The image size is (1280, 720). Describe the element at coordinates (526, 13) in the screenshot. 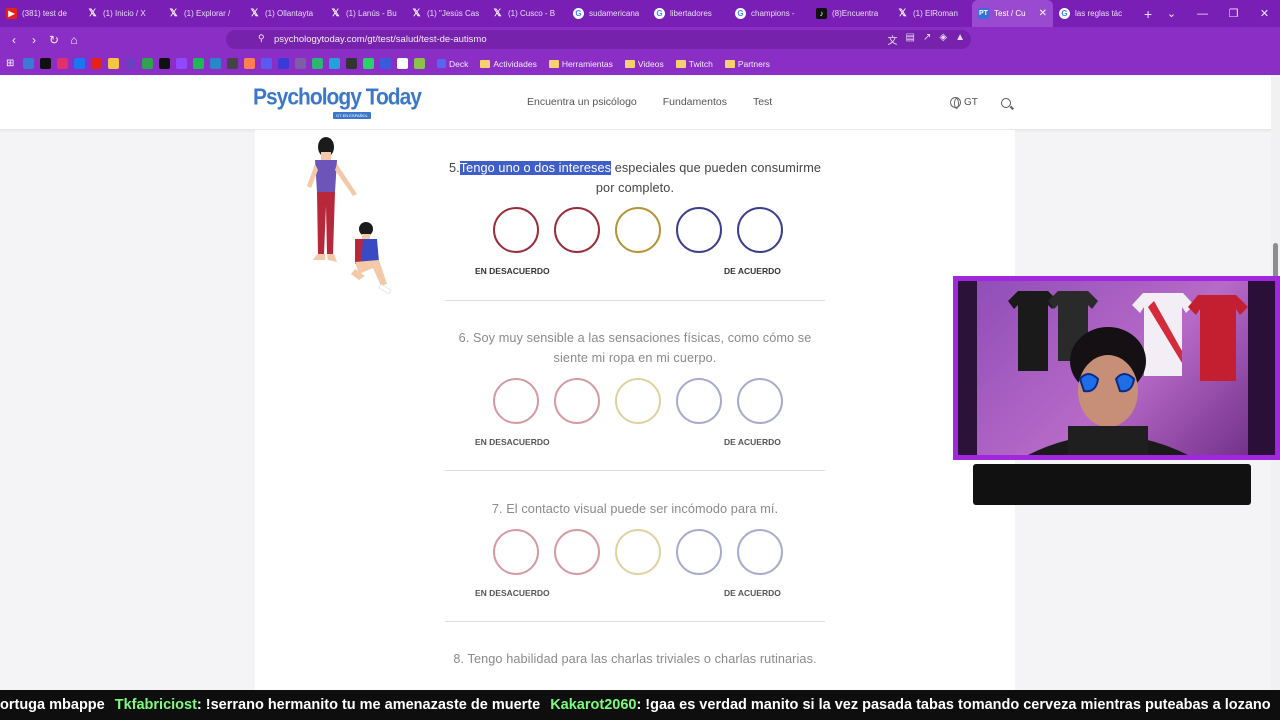

I see `browser-tab: 𝕏 (1) Cusco - B` at that location.